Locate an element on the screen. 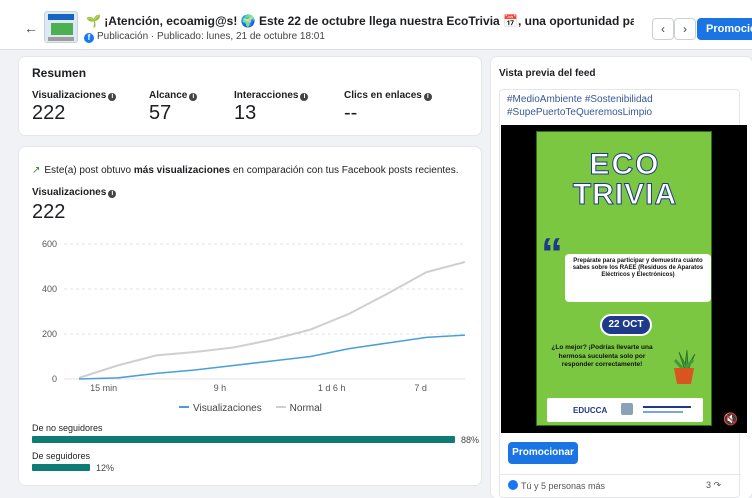  metric-label: Visualizaciones is located at coordinates (69, 95).